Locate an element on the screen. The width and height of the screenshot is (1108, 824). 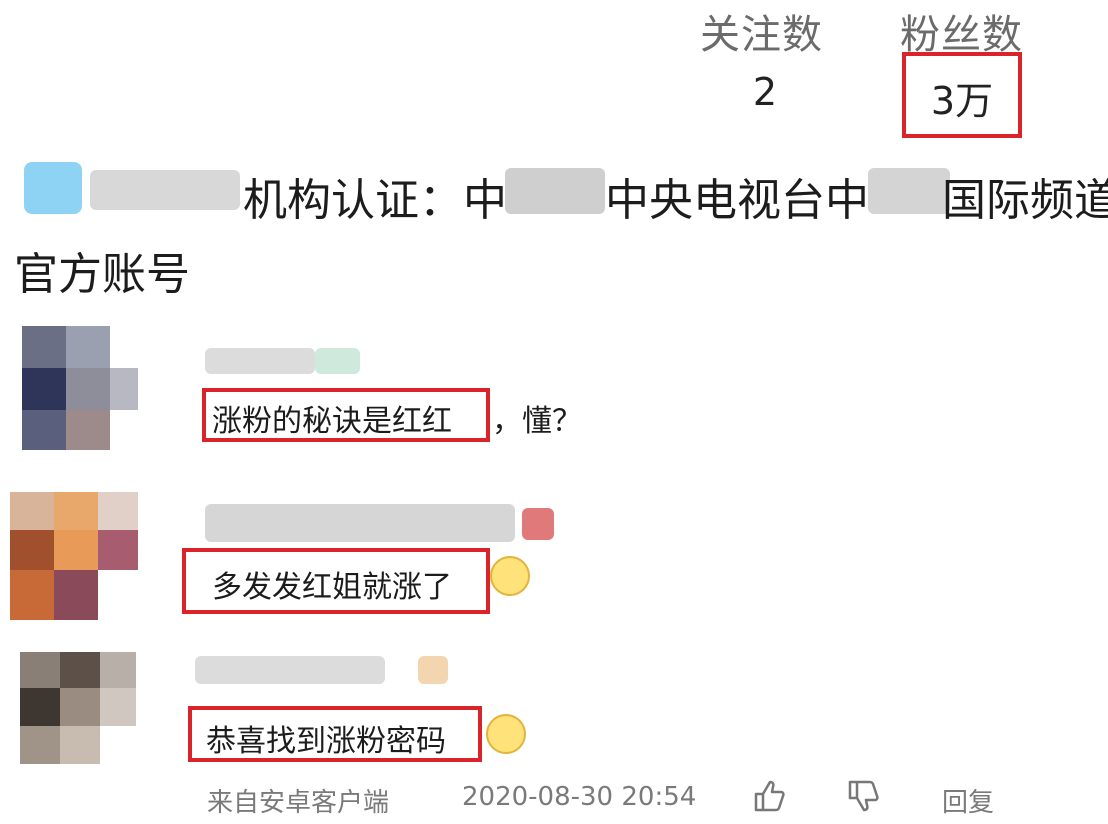
following-count: 2 is located at coordinates (765, 92).